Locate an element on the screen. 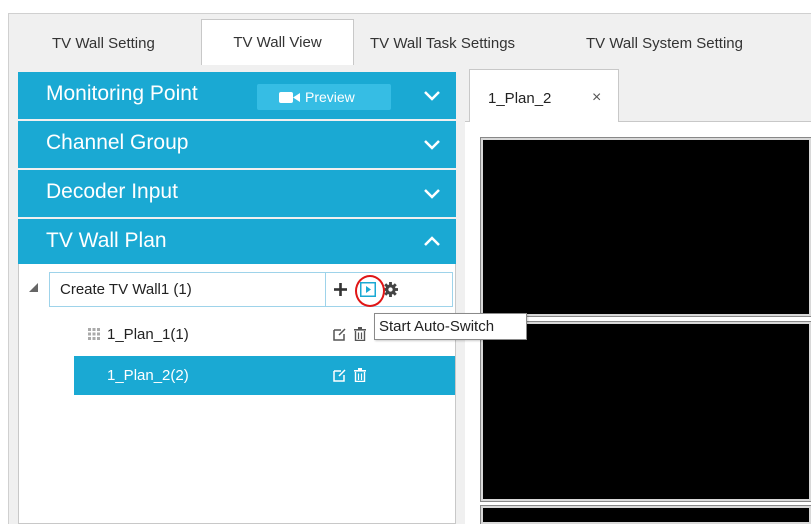 This screenshot has height=524, width=811. gear-icon is located at coordinates (390, 289).